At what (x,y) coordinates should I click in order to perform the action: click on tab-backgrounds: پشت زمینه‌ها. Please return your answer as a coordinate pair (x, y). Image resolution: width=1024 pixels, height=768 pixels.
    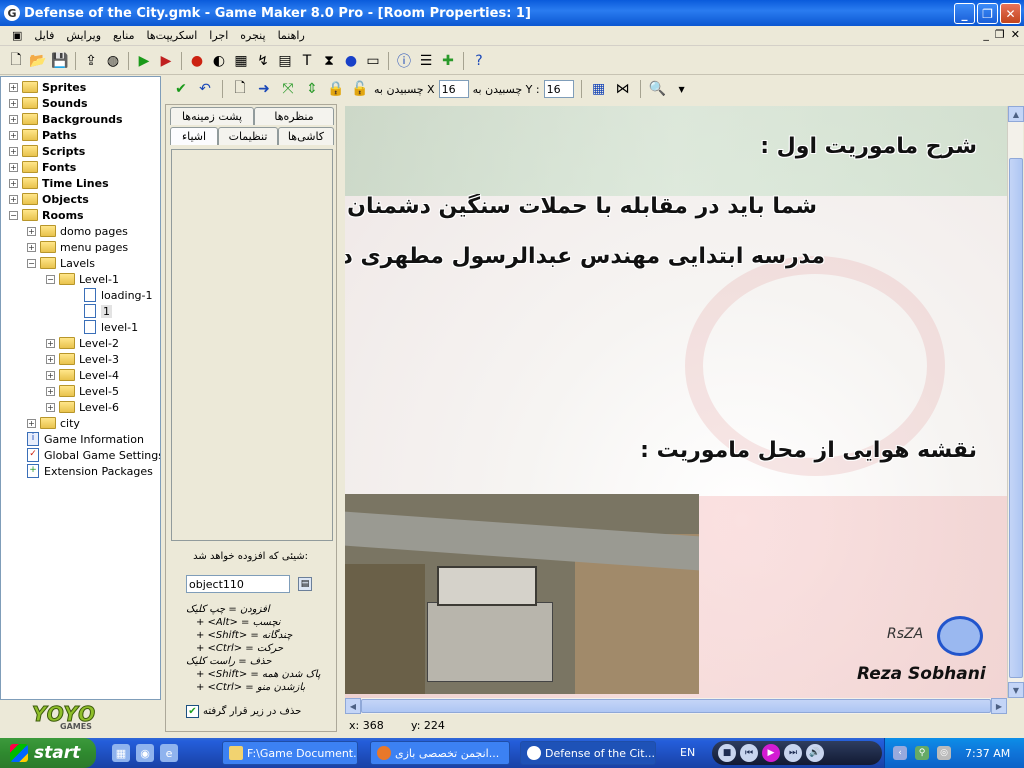
    Looking at the image, I should click on (212, 116).